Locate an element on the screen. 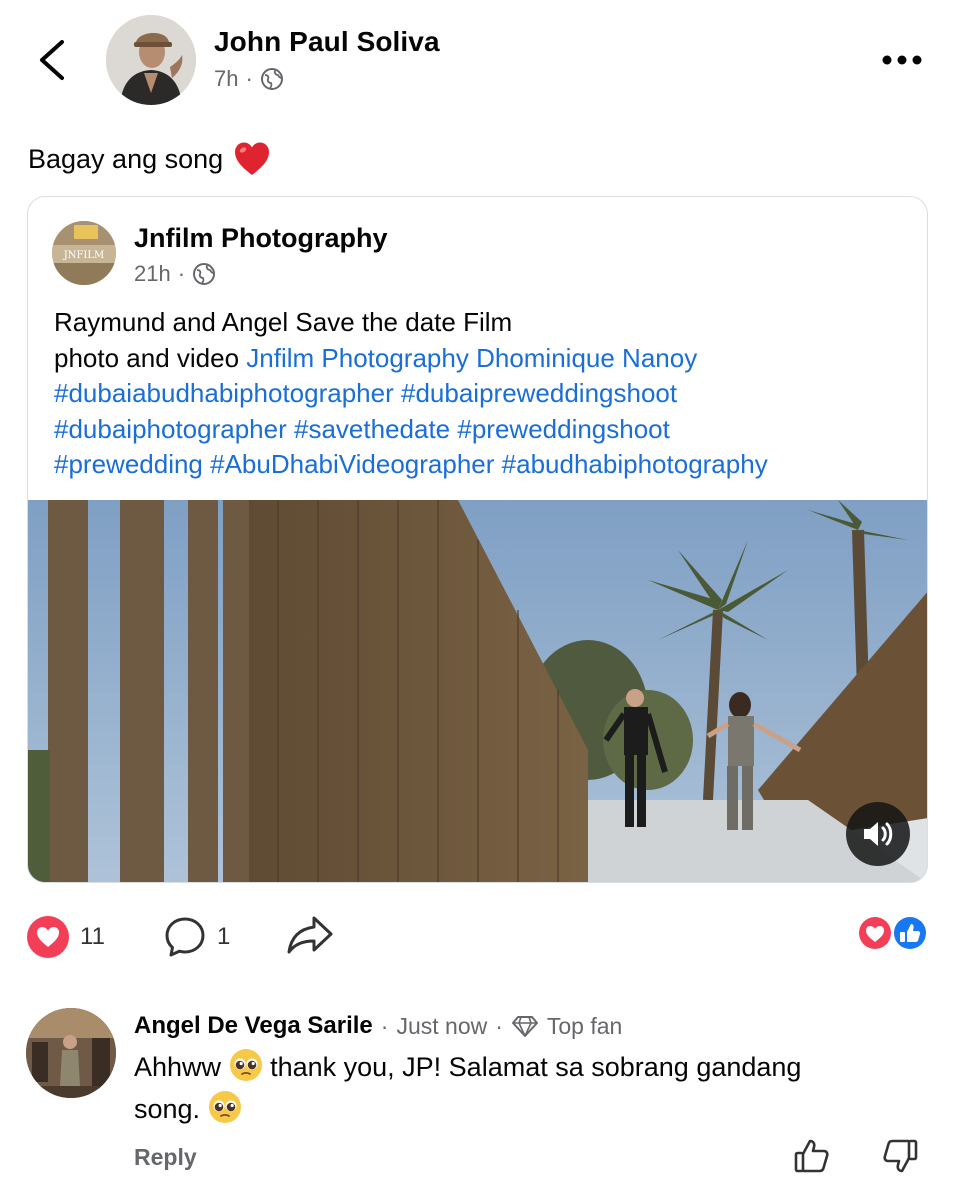 The width and height of the screenshot is (955, 1200). back-button is located at coordinates (52, 60).